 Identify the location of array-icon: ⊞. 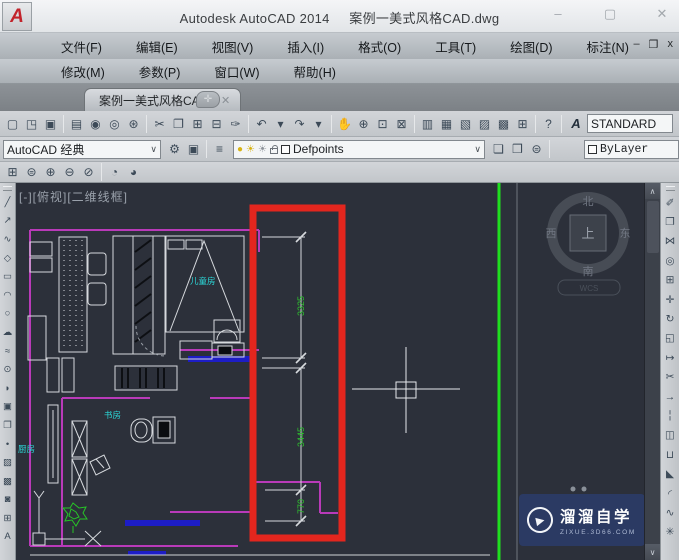
(670, 280).